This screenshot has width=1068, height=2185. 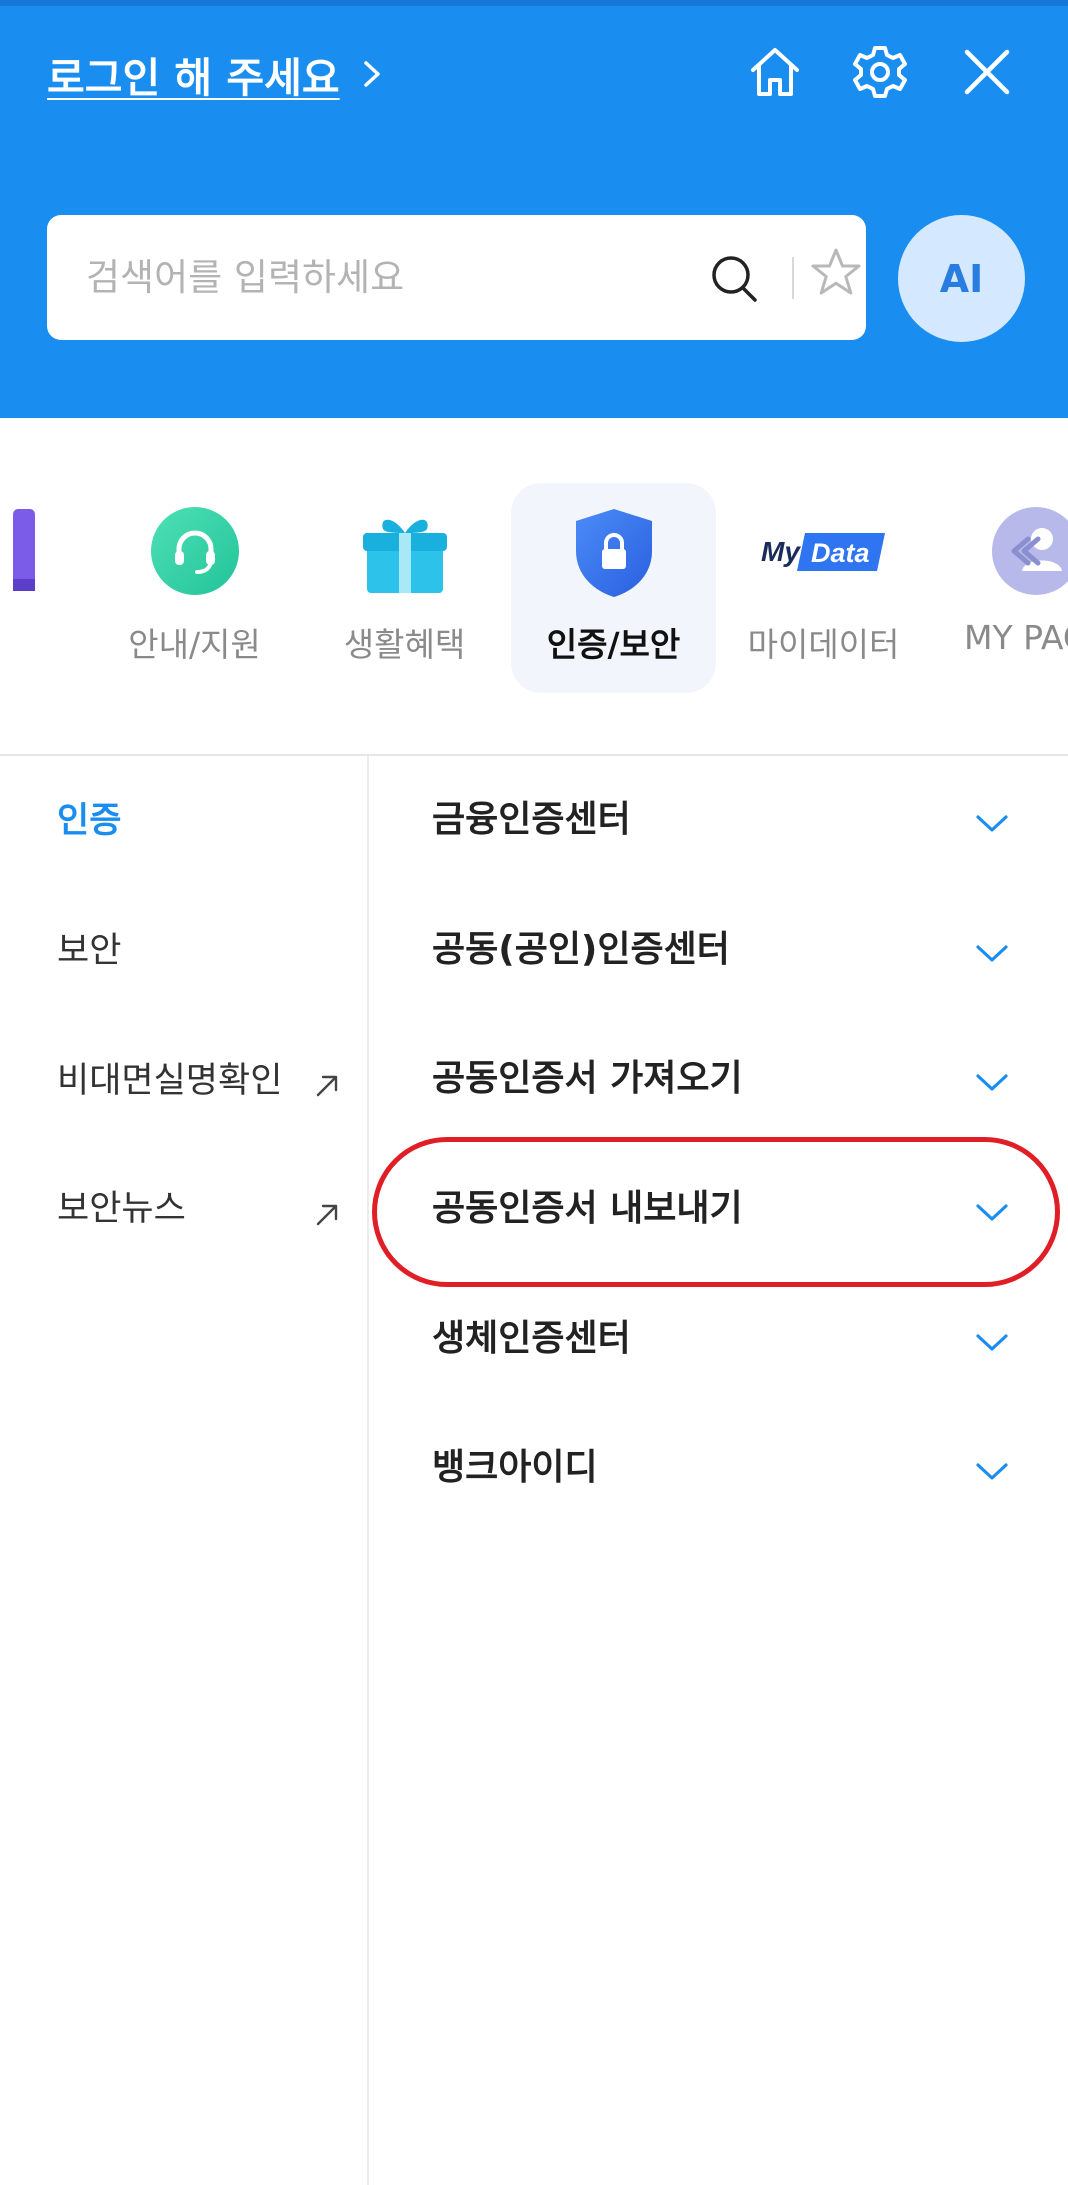 I want to click on left-nav-item-security-news: 보안뉴스, so click(x=121, y=1205).